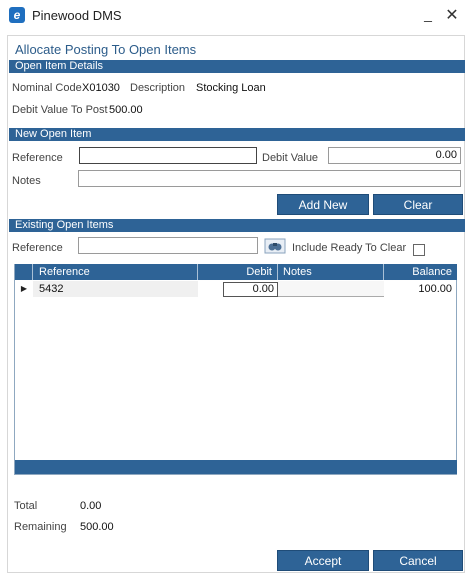 This screenshot has width=465, height=575. Describe the element at coordinates (349, 248) in the screenshot. I see `include-ready-to-clear-label: Include Ready To Clear` at that location.